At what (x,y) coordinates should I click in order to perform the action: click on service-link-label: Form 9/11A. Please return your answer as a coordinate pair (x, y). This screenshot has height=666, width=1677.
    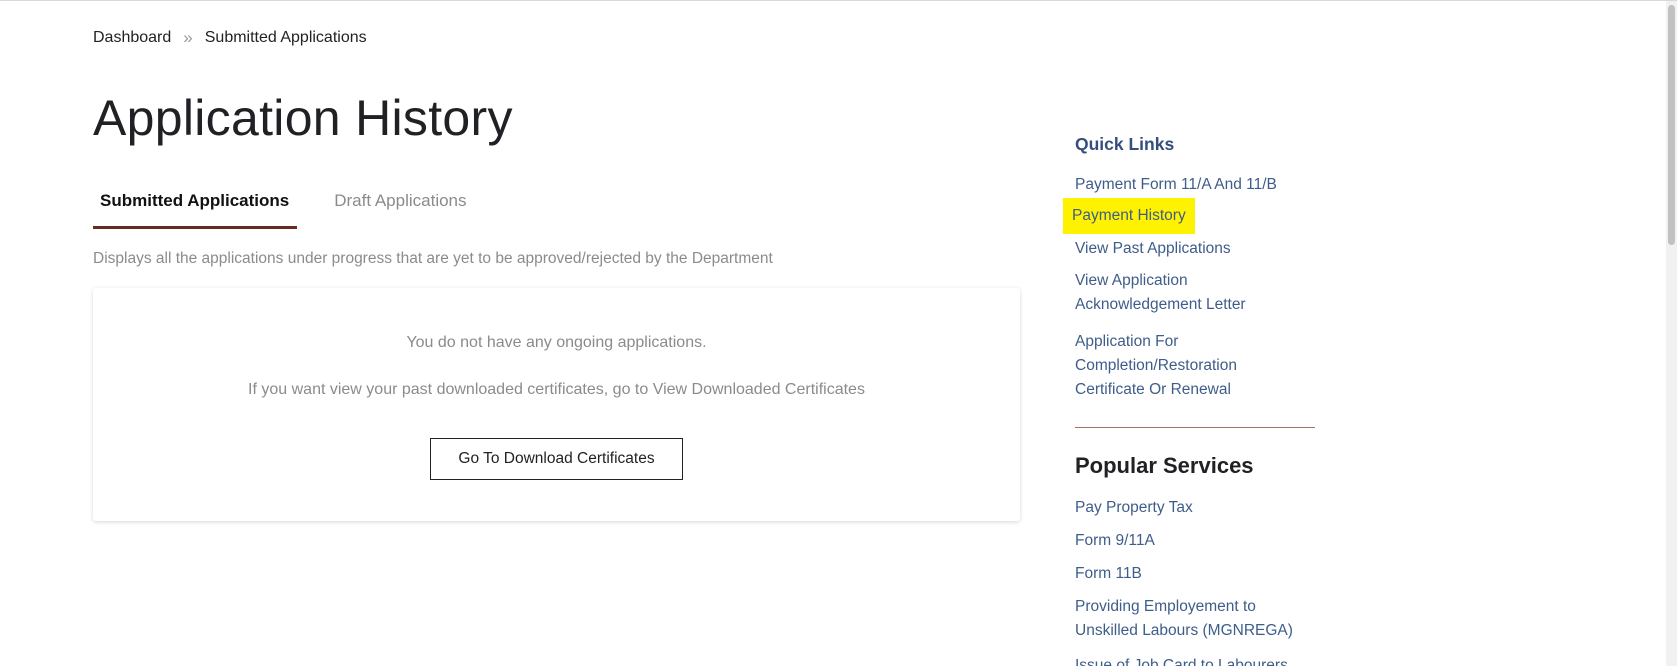
    Looking at the image, I should click on (1115, 540).